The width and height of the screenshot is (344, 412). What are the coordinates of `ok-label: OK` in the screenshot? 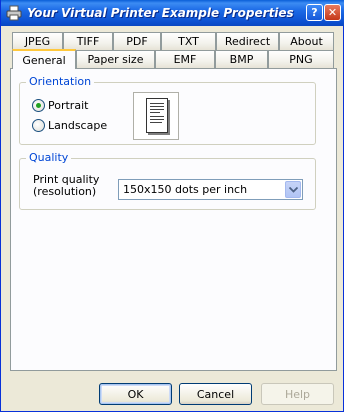 It's located at (135, 394).